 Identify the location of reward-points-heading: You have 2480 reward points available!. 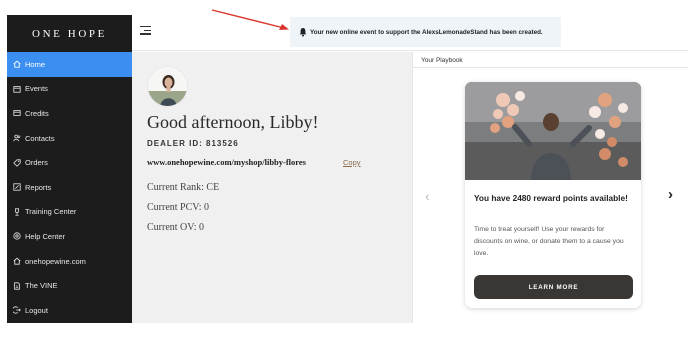
(551, 198).